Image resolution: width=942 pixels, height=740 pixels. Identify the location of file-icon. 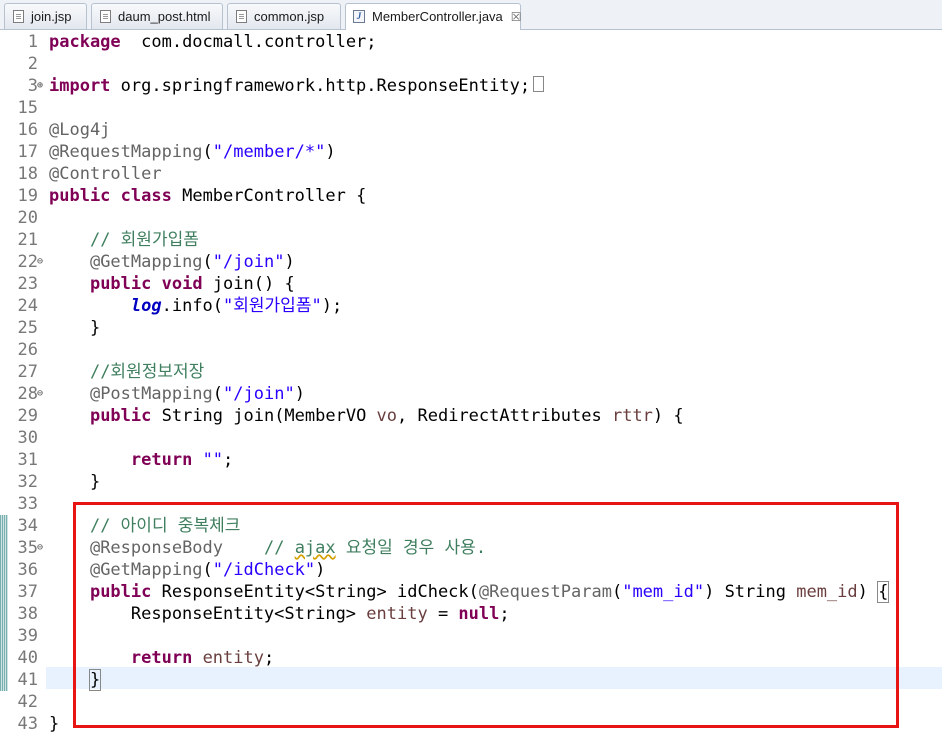
(241, 16).